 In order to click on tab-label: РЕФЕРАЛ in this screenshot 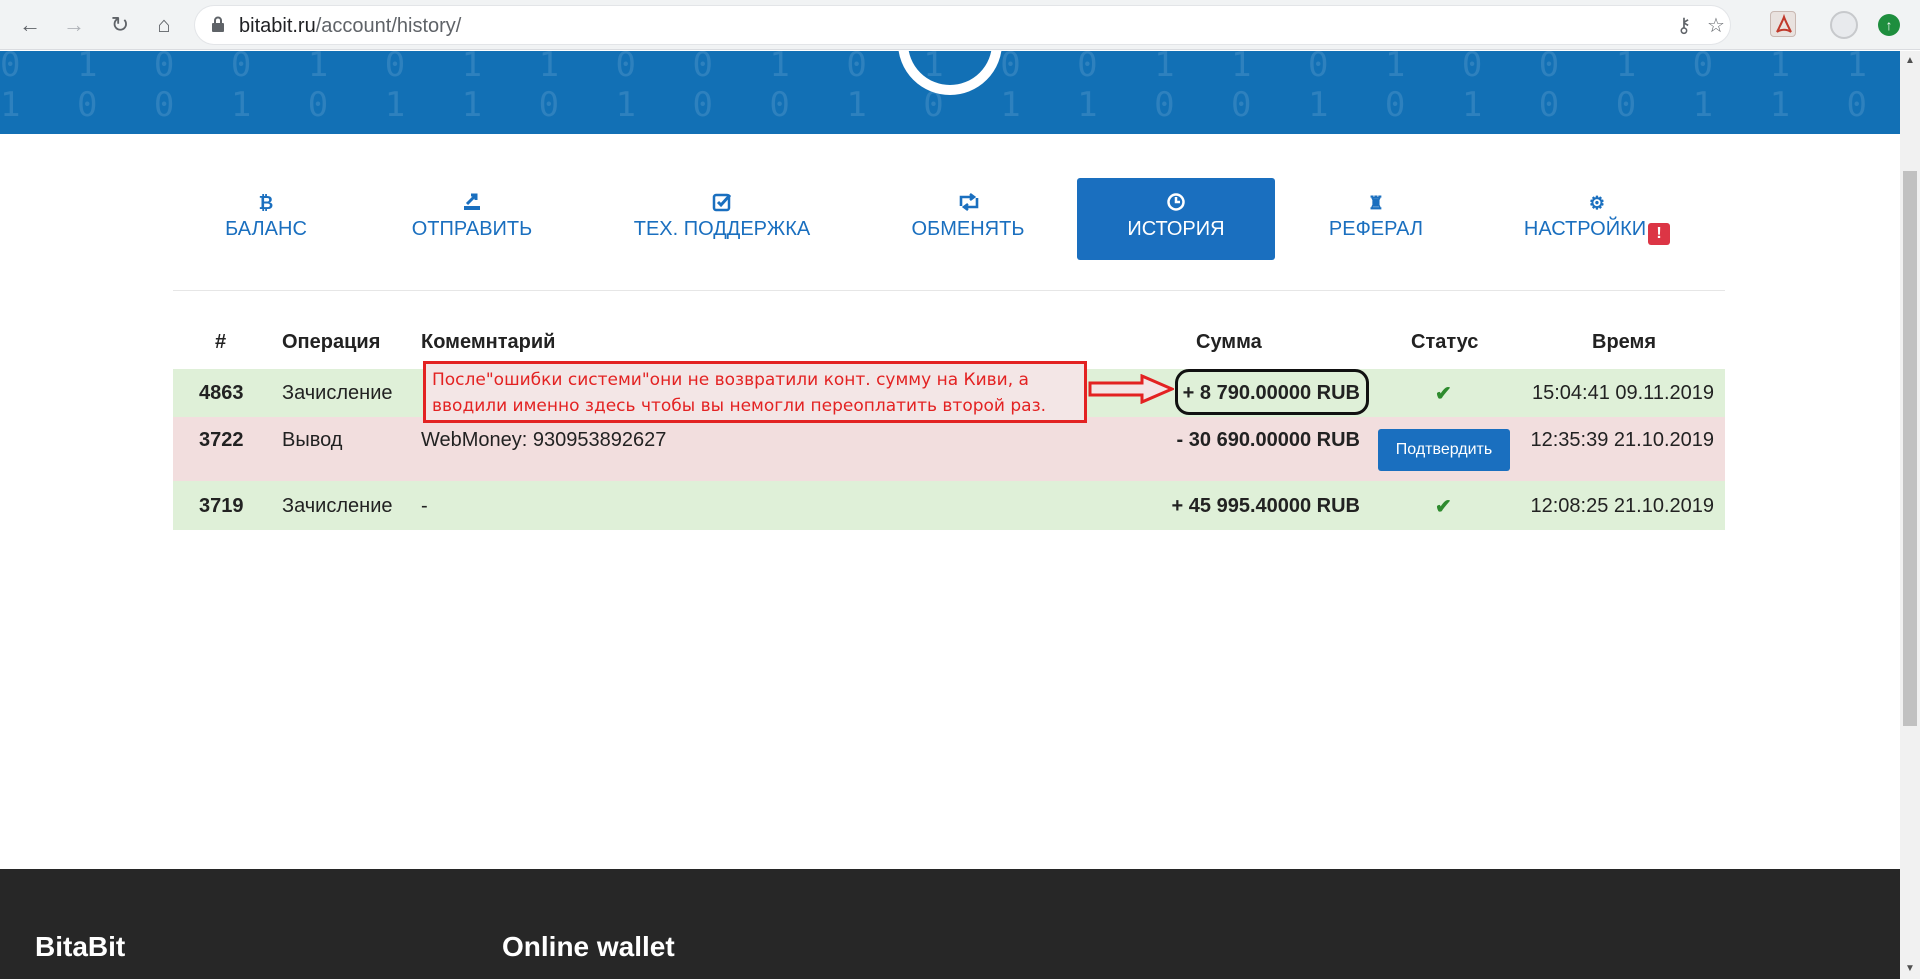, I will do `click(1376, 229)`.